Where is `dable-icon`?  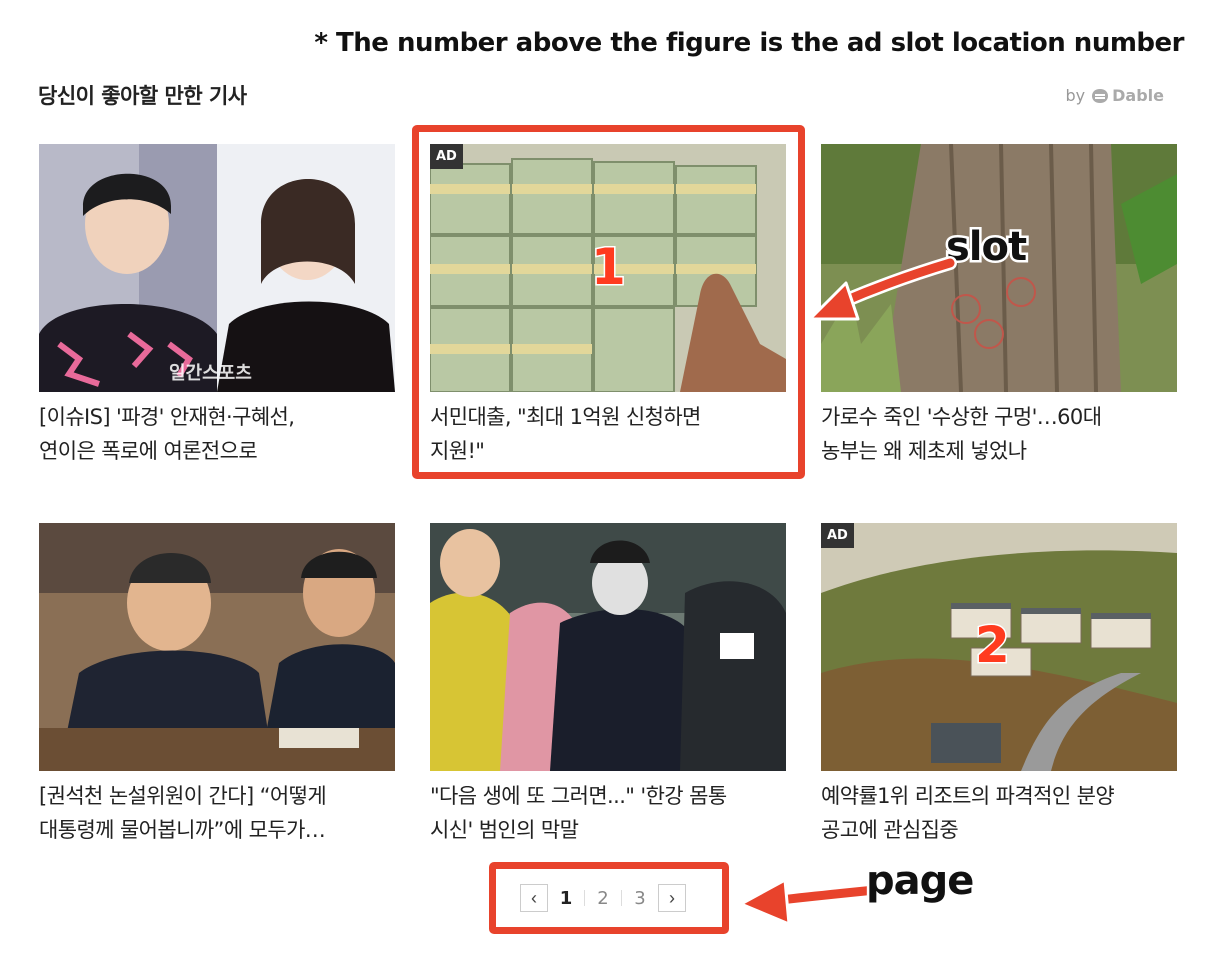 dable-icon is located at coordinates (1100, 95).